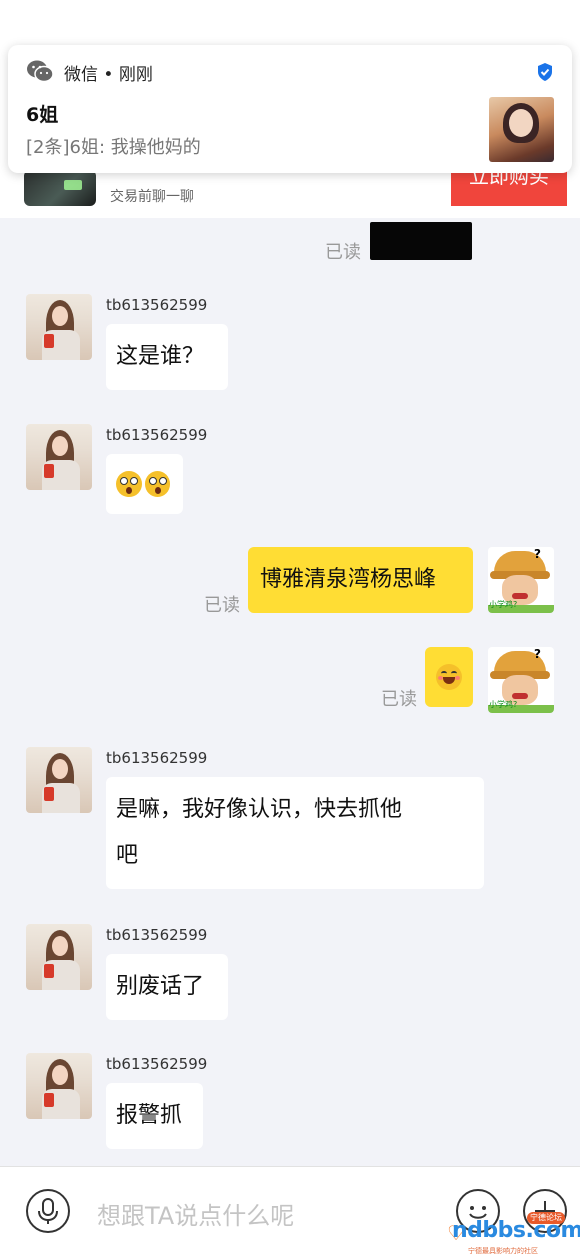 Image resolution: width=580 pixels, height=1257 pixels. What do you see at coordinates (516, 1230) in the screenshot?
I see `watermark-logo: ndbbs.com` at bounding box center [516, 1230].